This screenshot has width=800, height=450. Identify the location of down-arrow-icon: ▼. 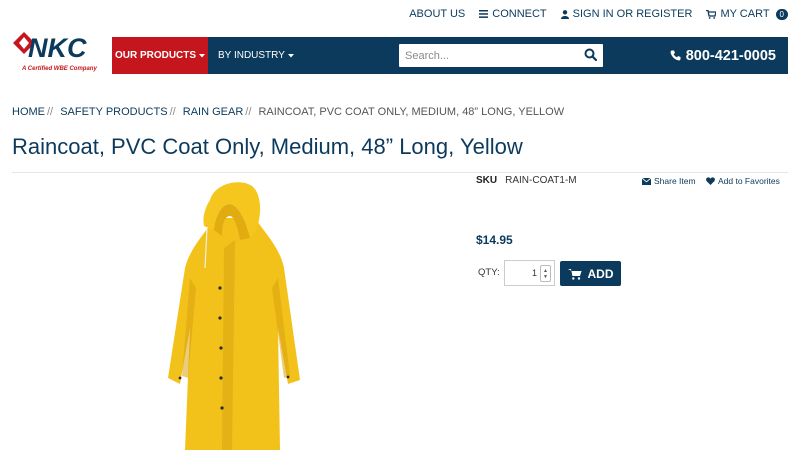
(545, 277).